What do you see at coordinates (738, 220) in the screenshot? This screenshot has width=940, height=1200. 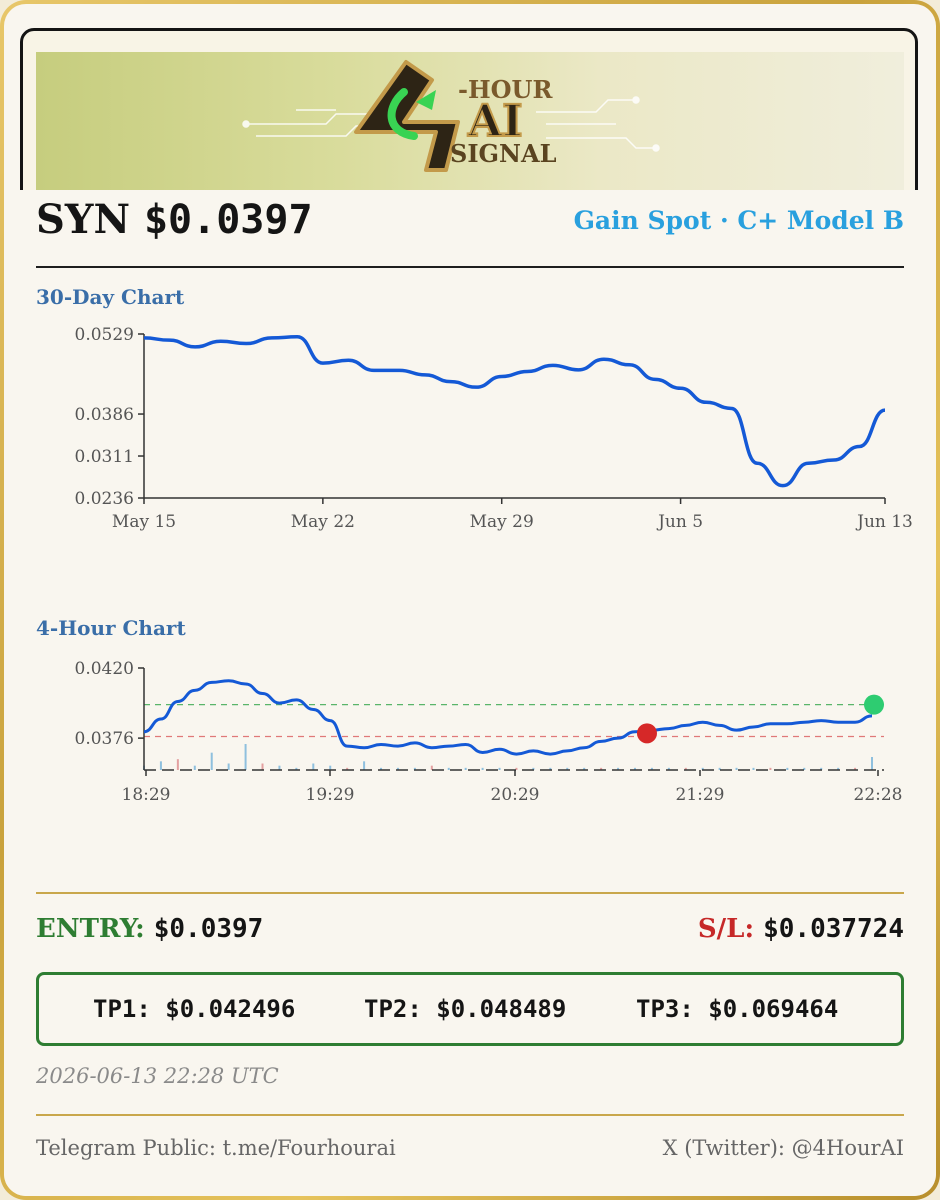 I see `model-tag: Gain Spot · C+ Model B` at bounding box center [738, 220].